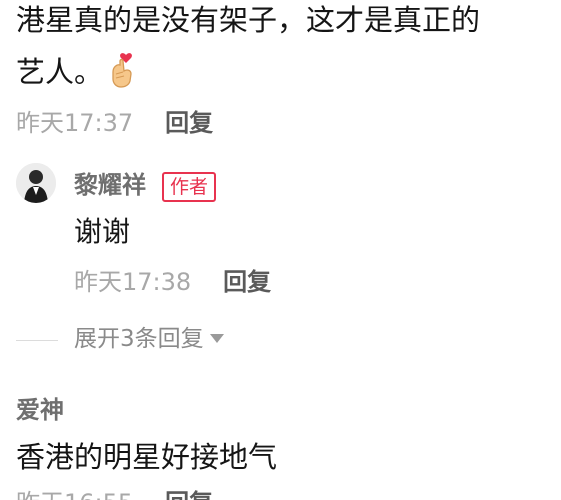 The image size is (561, 500). What do you see at coordinates (189, 187) in the screenshot?
I see `author-badge: 作者` at bounding box center [189, 187].